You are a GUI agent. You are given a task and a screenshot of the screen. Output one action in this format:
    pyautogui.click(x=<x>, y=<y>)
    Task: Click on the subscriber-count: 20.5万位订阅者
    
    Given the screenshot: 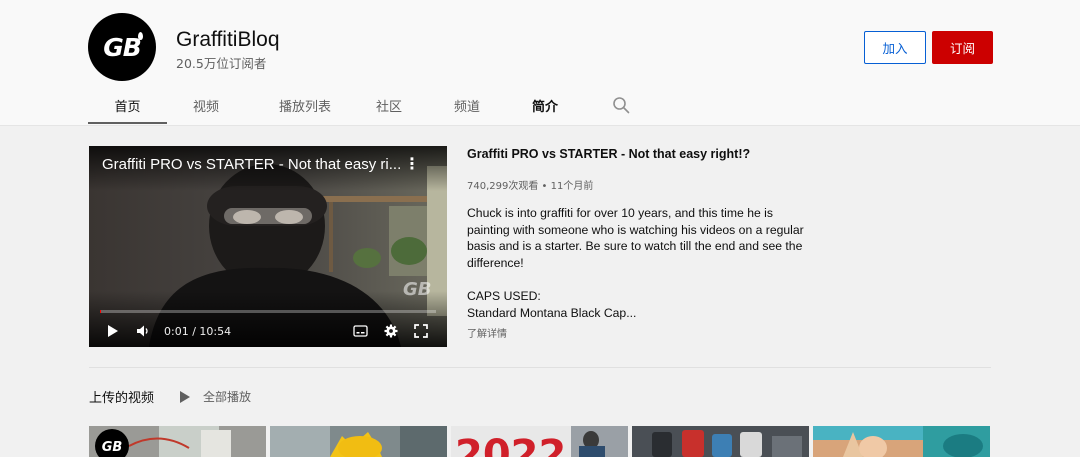 What is the action you would take?
    pyautogui.click(x=221, y=63)
    